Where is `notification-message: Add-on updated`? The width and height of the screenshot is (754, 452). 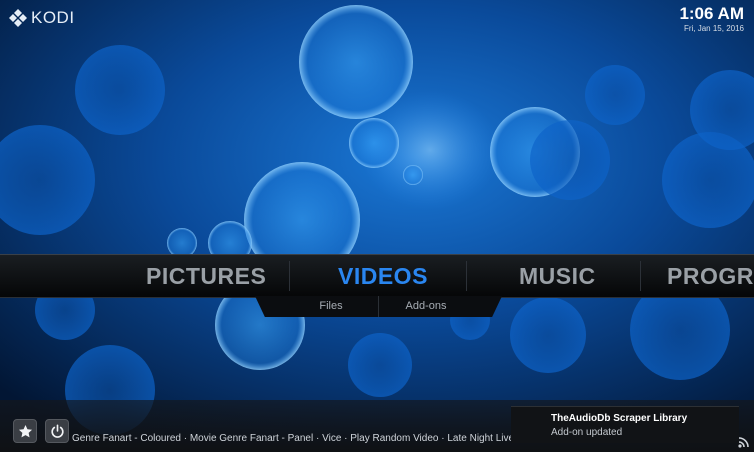
notification-message: Add-on updated is located at coordinates (587, 432).